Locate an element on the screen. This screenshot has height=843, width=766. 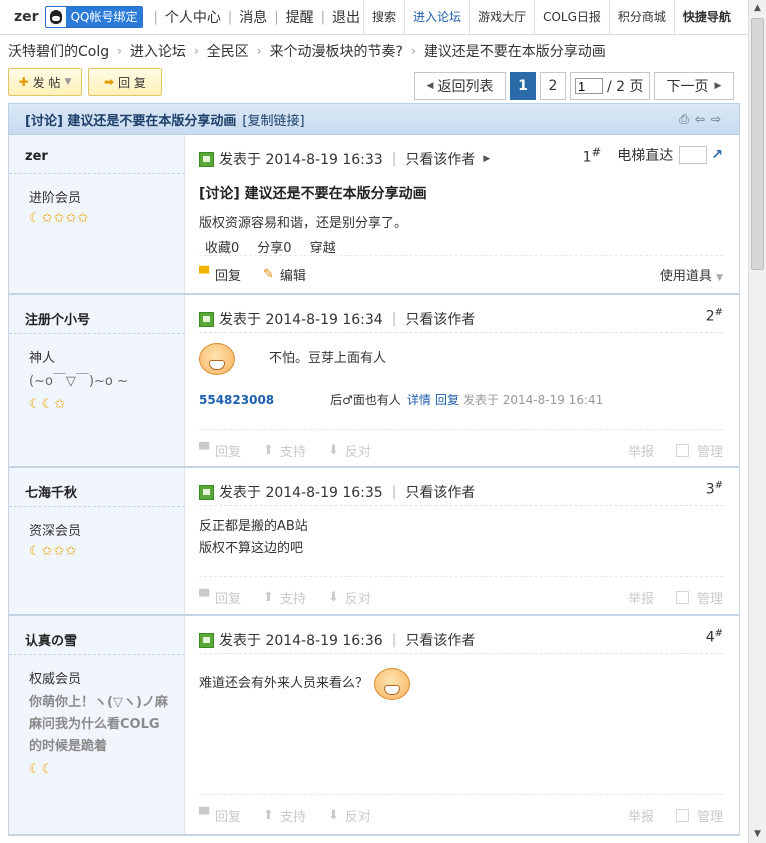
author-panel: 七海千秋 资深会员 ☾✩✩✩ is located at coordinates (97, 541).